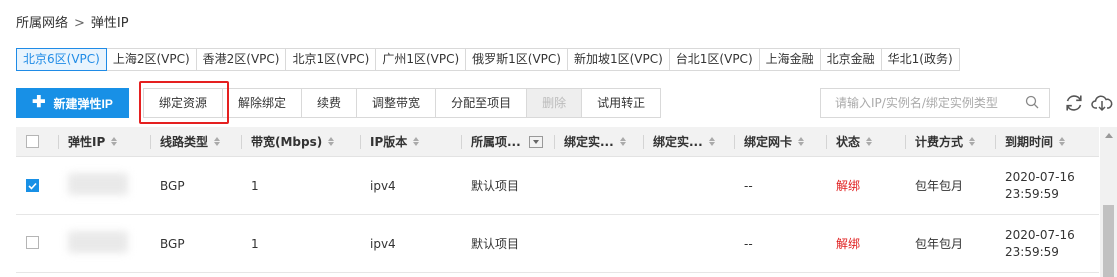 Image resolution: width=1117 pixels, height=277 pixels. I want to click on col-line-type: 线路类型, so click(195, 142).